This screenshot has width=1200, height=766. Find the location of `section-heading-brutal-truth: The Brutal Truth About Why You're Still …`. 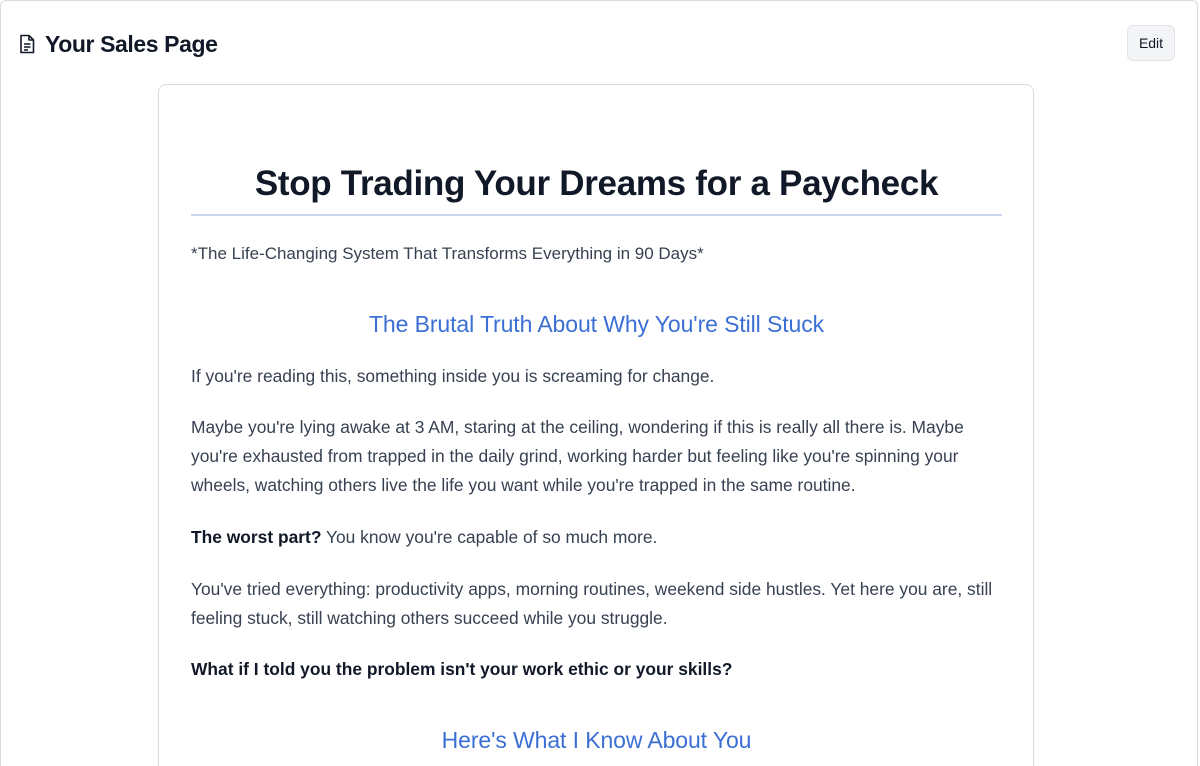

section-heading-brutal-truth: The Brutal Truth About Why You're Still … is located at coordinates (596, 324).